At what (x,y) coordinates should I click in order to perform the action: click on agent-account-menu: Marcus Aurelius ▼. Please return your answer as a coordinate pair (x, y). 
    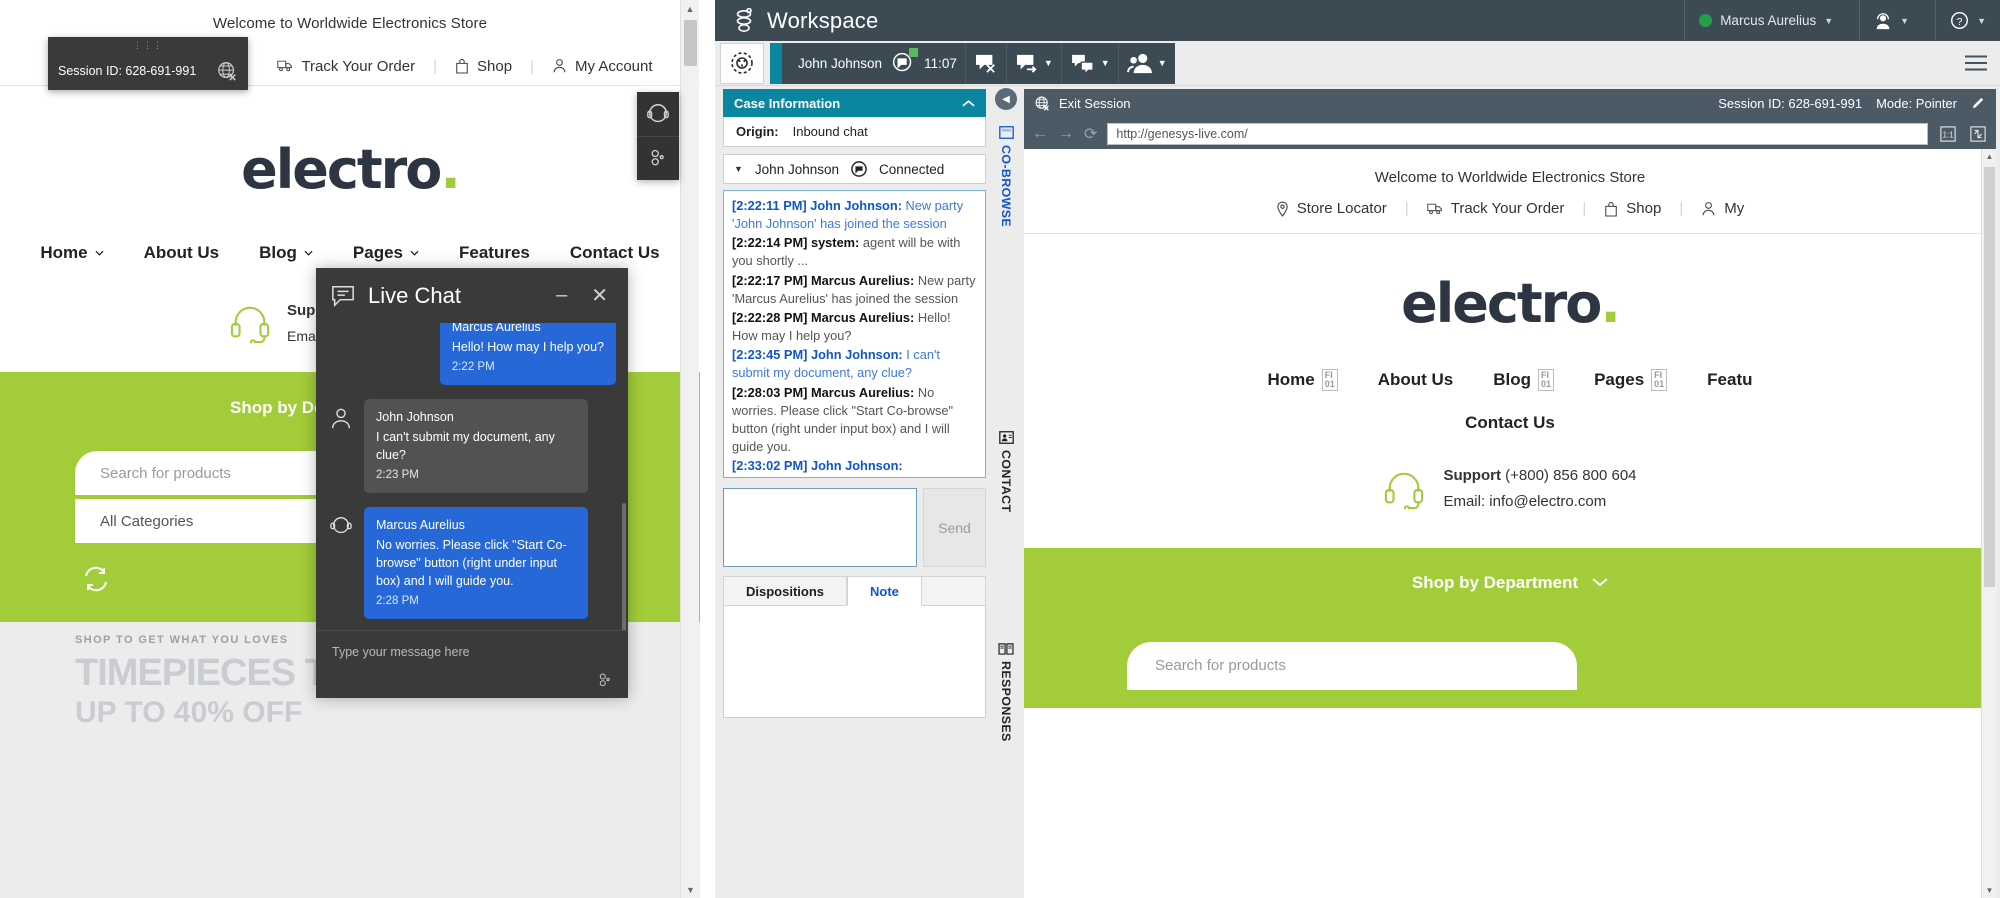
    Looking at the image, I should click on (1765, 20).